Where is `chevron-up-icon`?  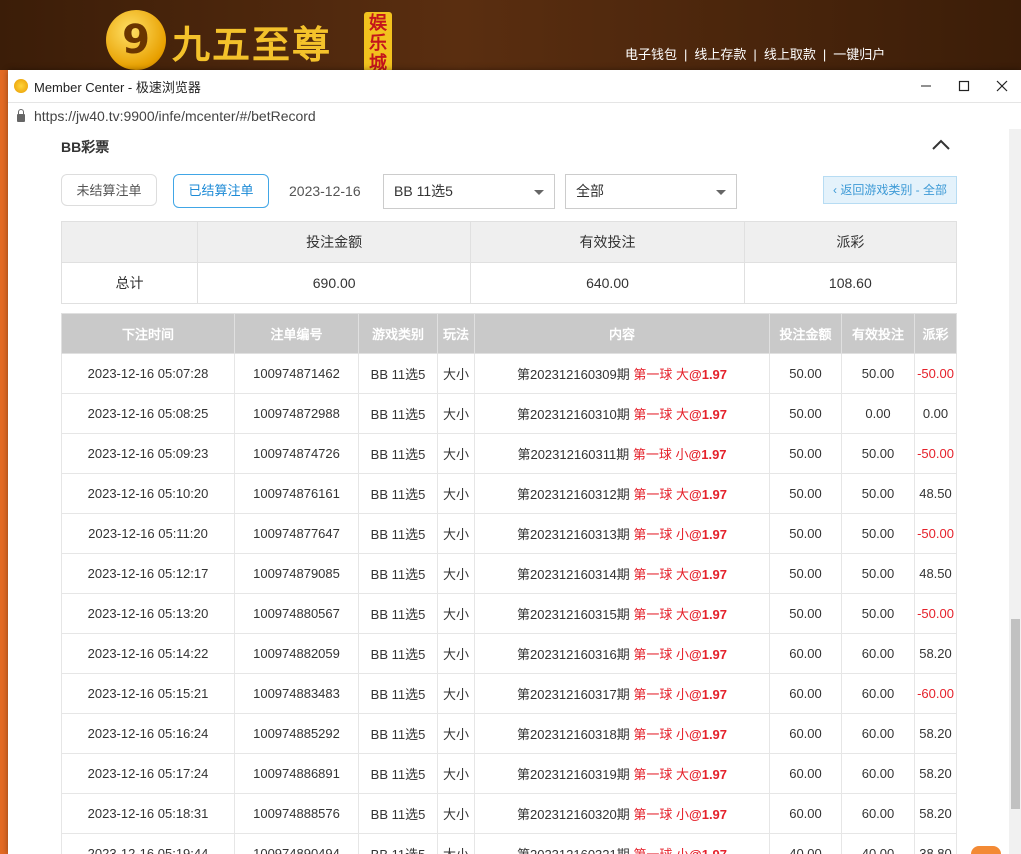
chevron-up-icon is located at coordinates (941, 145).